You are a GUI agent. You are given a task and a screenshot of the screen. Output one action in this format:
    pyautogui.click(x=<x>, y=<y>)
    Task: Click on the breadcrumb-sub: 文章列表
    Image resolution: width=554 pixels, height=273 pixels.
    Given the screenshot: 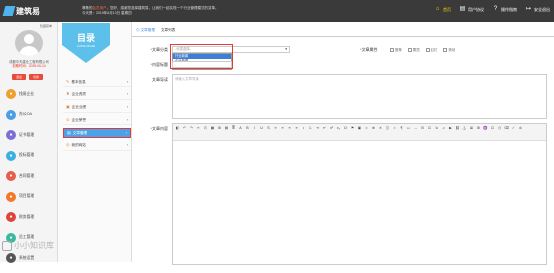 What is the action you would take?
    pyautogui.click(x=168, y=30)
    